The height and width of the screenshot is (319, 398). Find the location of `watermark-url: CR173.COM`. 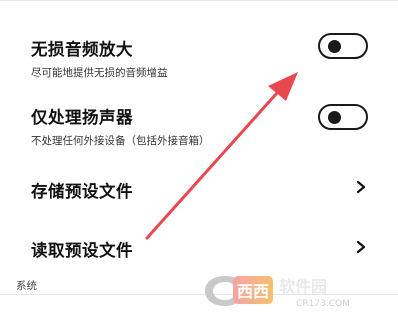

watermark-url: CR173.COM is located at coordinates (323, 304).